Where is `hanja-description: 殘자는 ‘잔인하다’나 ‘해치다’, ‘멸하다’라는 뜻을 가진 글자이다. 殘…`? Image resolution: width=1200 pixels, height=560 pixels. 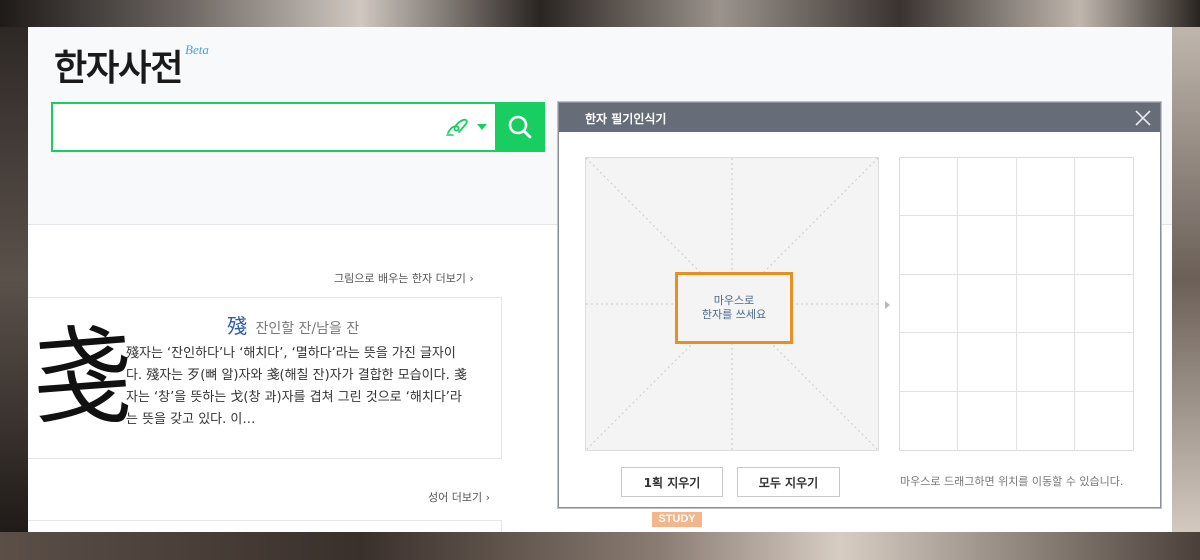
hanja-description: 殘자는 ‘잔인하다’나 ‘해치다’, ‘멸하다’라는 뜻을 가진 글자이다. 殘… is located at coordinates (296, 386).